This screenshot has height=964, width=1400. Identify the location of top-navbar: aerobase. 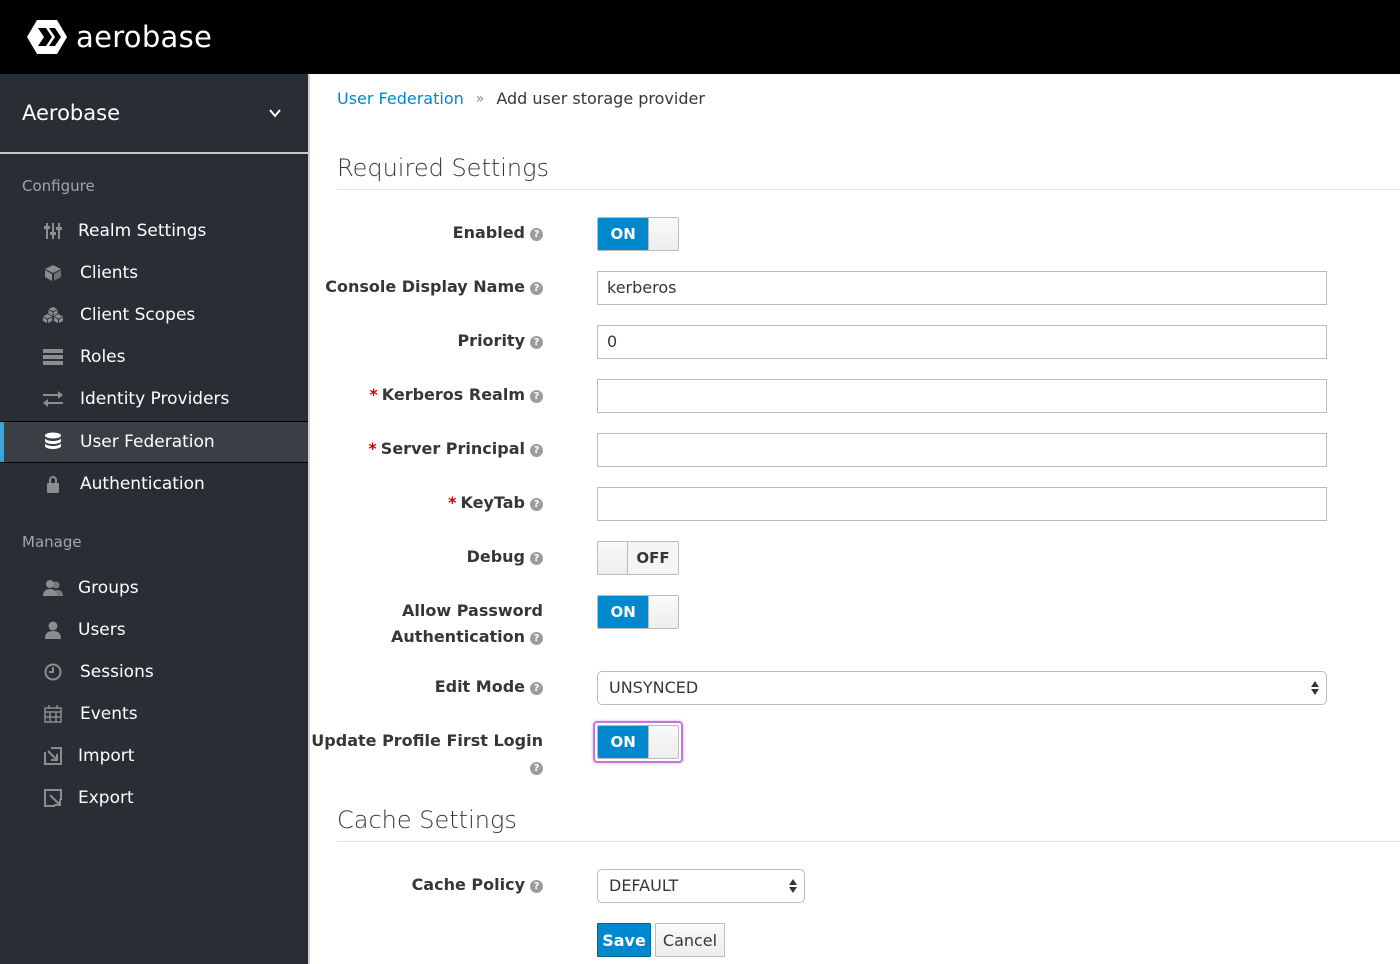
(700, 37).